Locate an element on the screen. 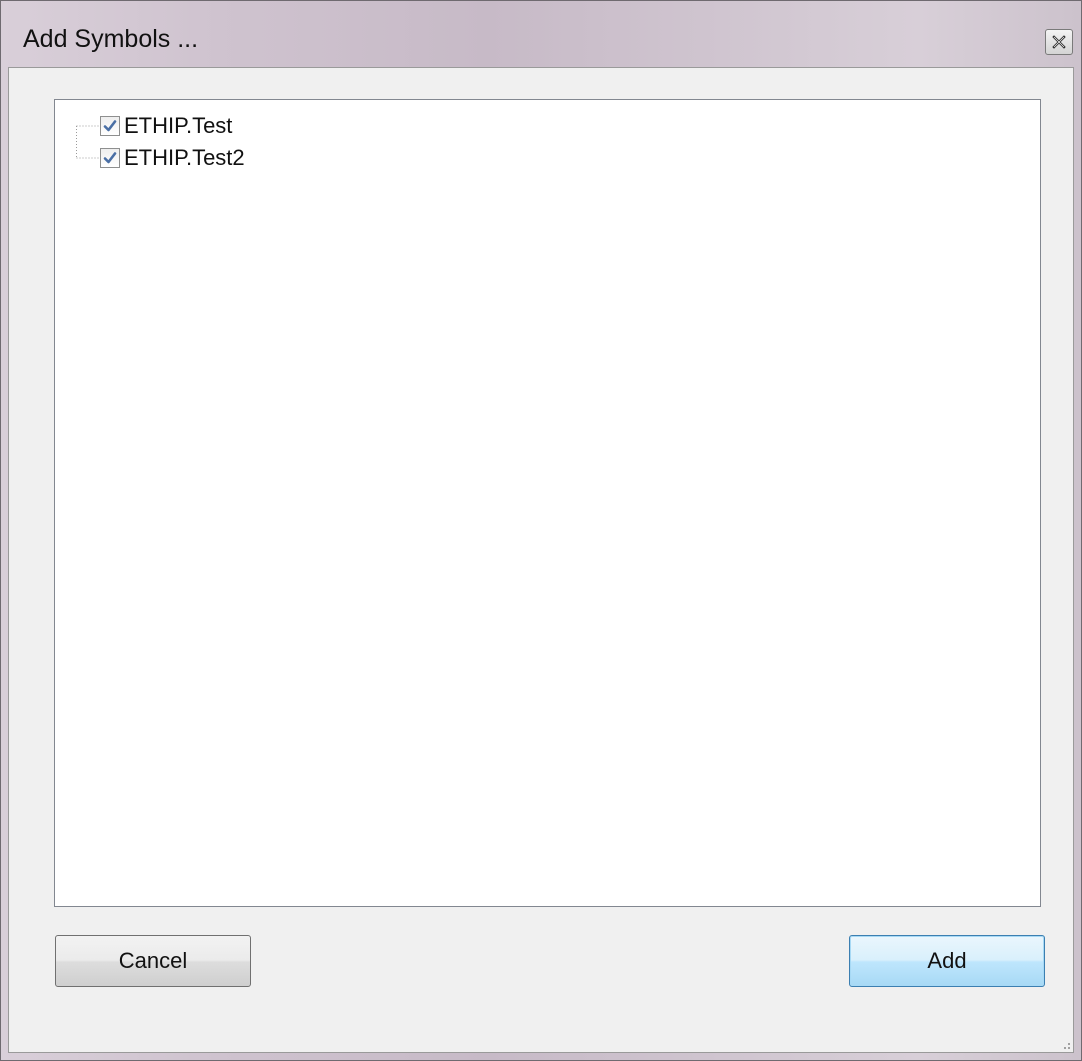  tree-item: ETHIP.Test2 is located at coordinates (172, 158).